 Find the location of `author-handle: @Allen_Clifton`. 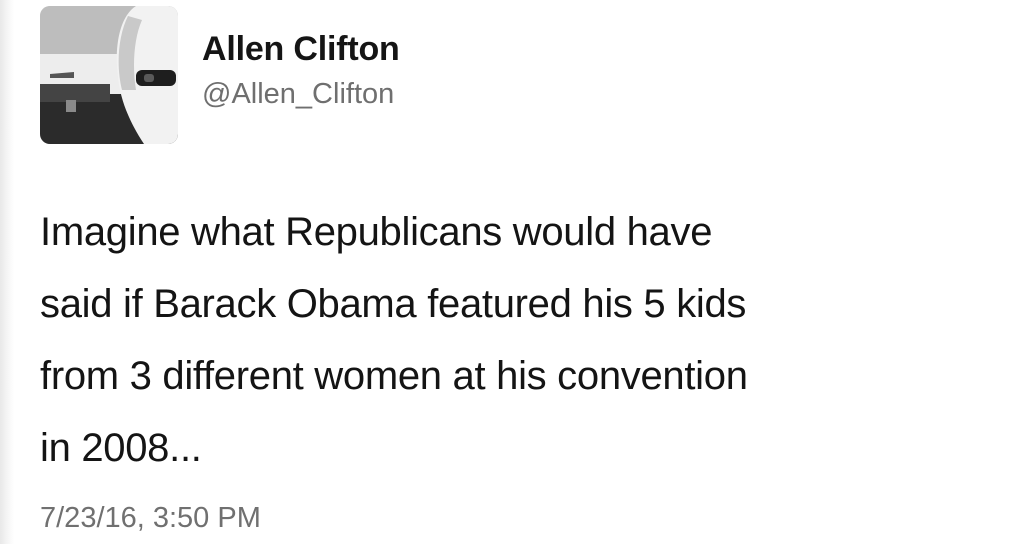

author-handle: @Allen_Clifton is located at coordinates (298, 94).